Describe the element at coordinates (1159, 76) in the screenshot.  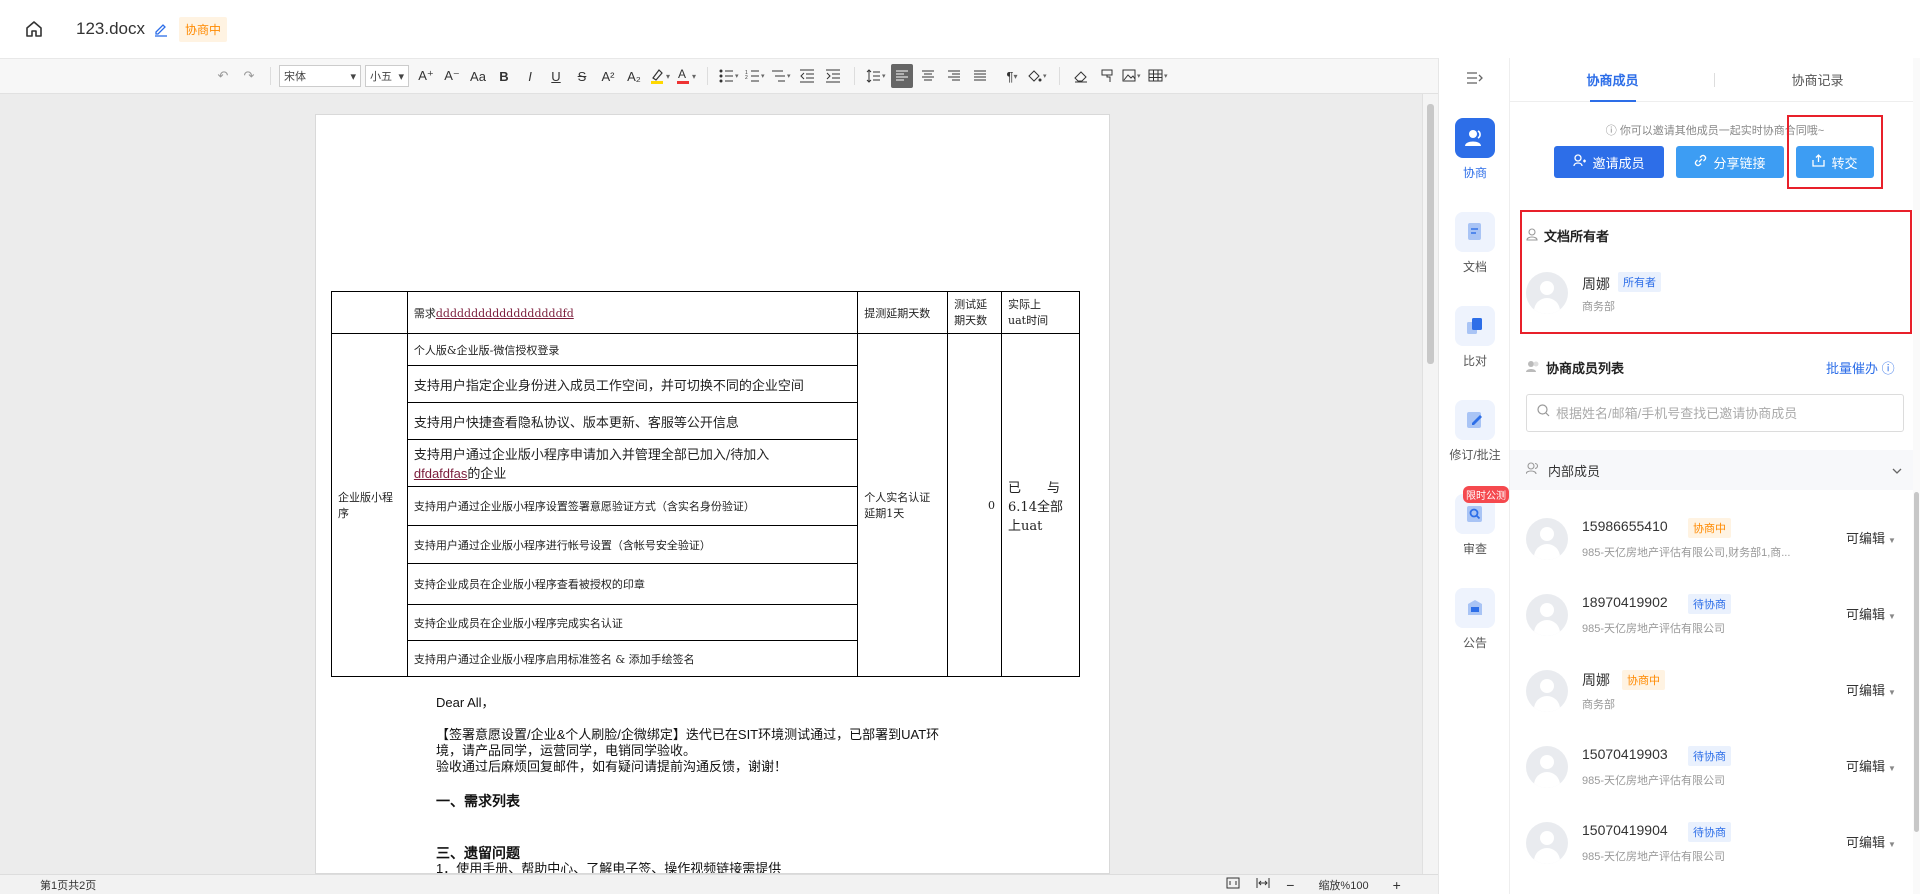
I see `insert-table-icon: ▾` at that location.